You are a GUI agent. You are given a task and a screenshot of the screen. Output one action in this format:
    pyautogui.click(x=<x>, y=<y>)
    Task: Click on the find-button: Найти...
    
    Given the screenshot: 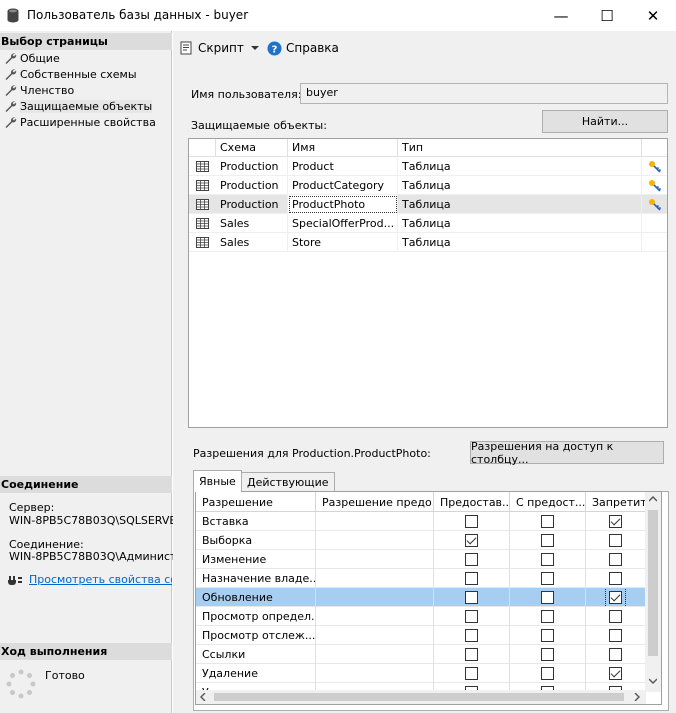 What is the action you would take?
    pyautogui.click(x=605, y=121)
    